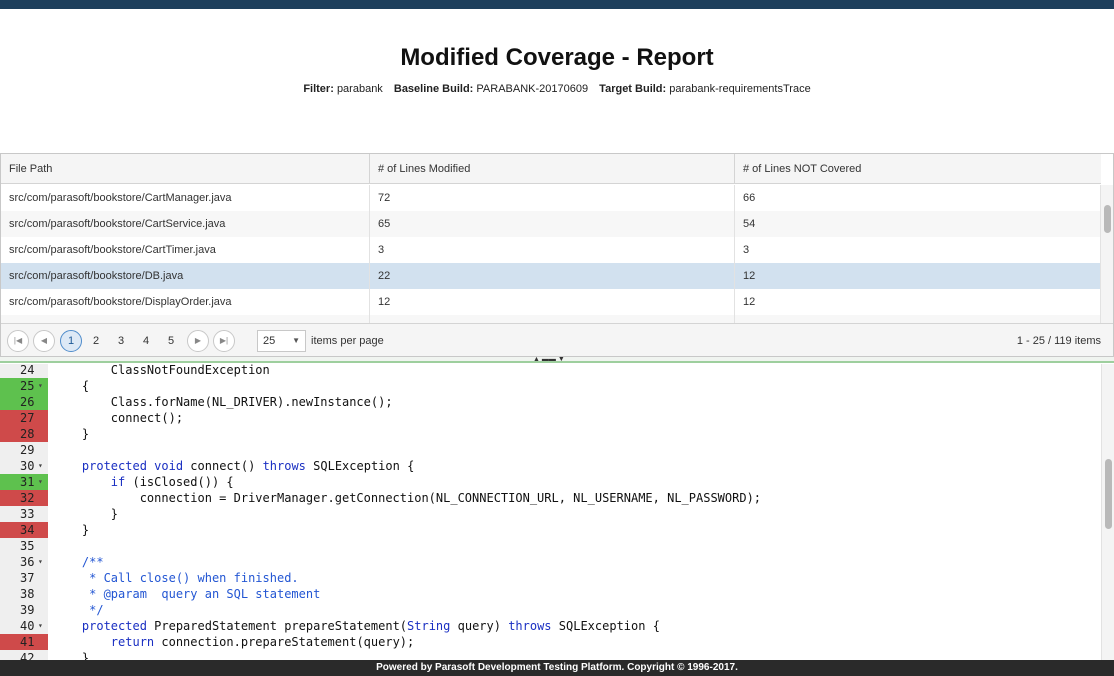 The height and width of the screenshot is (676, 1114). What do you see at coordinates (27, 482) in the screenshot?
I see `line-number-text: 31` at bounding box center [27, 482].